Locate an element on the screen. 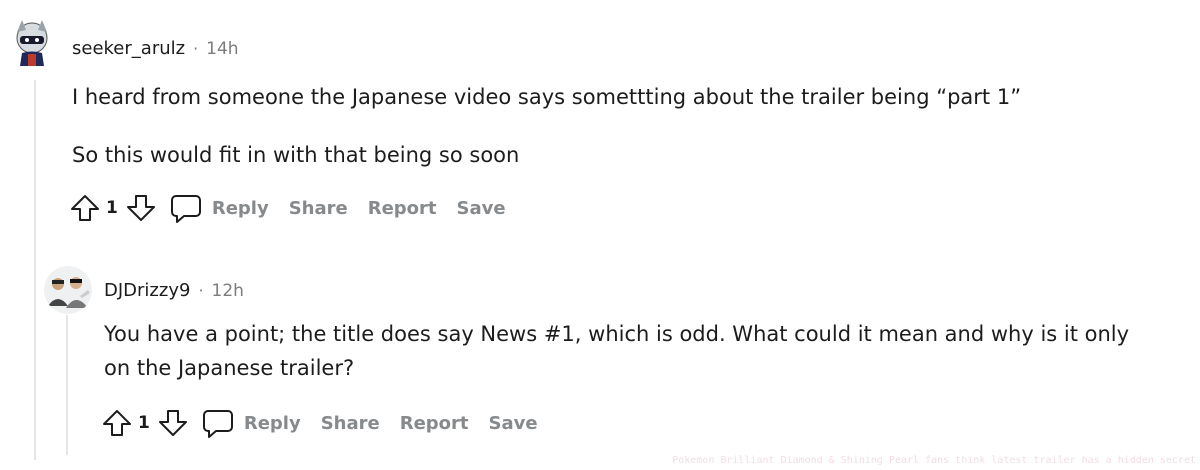 The height and width of the screenshot is (470, 1200). comment-2-actions: 1 Reply Share Report Save is located at coordinates (319, 423).